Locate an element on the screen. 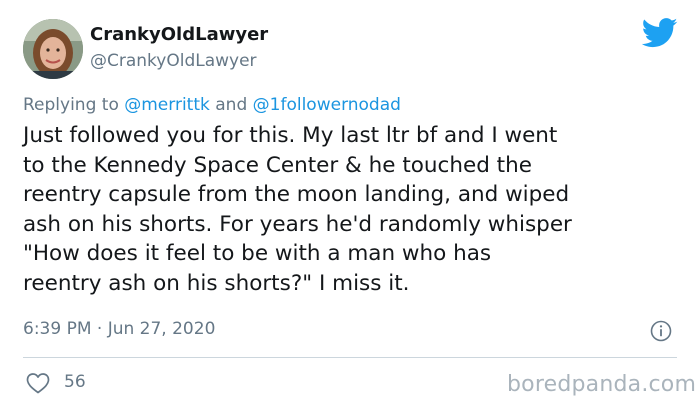  avatar is located at coordinates (53, 49).